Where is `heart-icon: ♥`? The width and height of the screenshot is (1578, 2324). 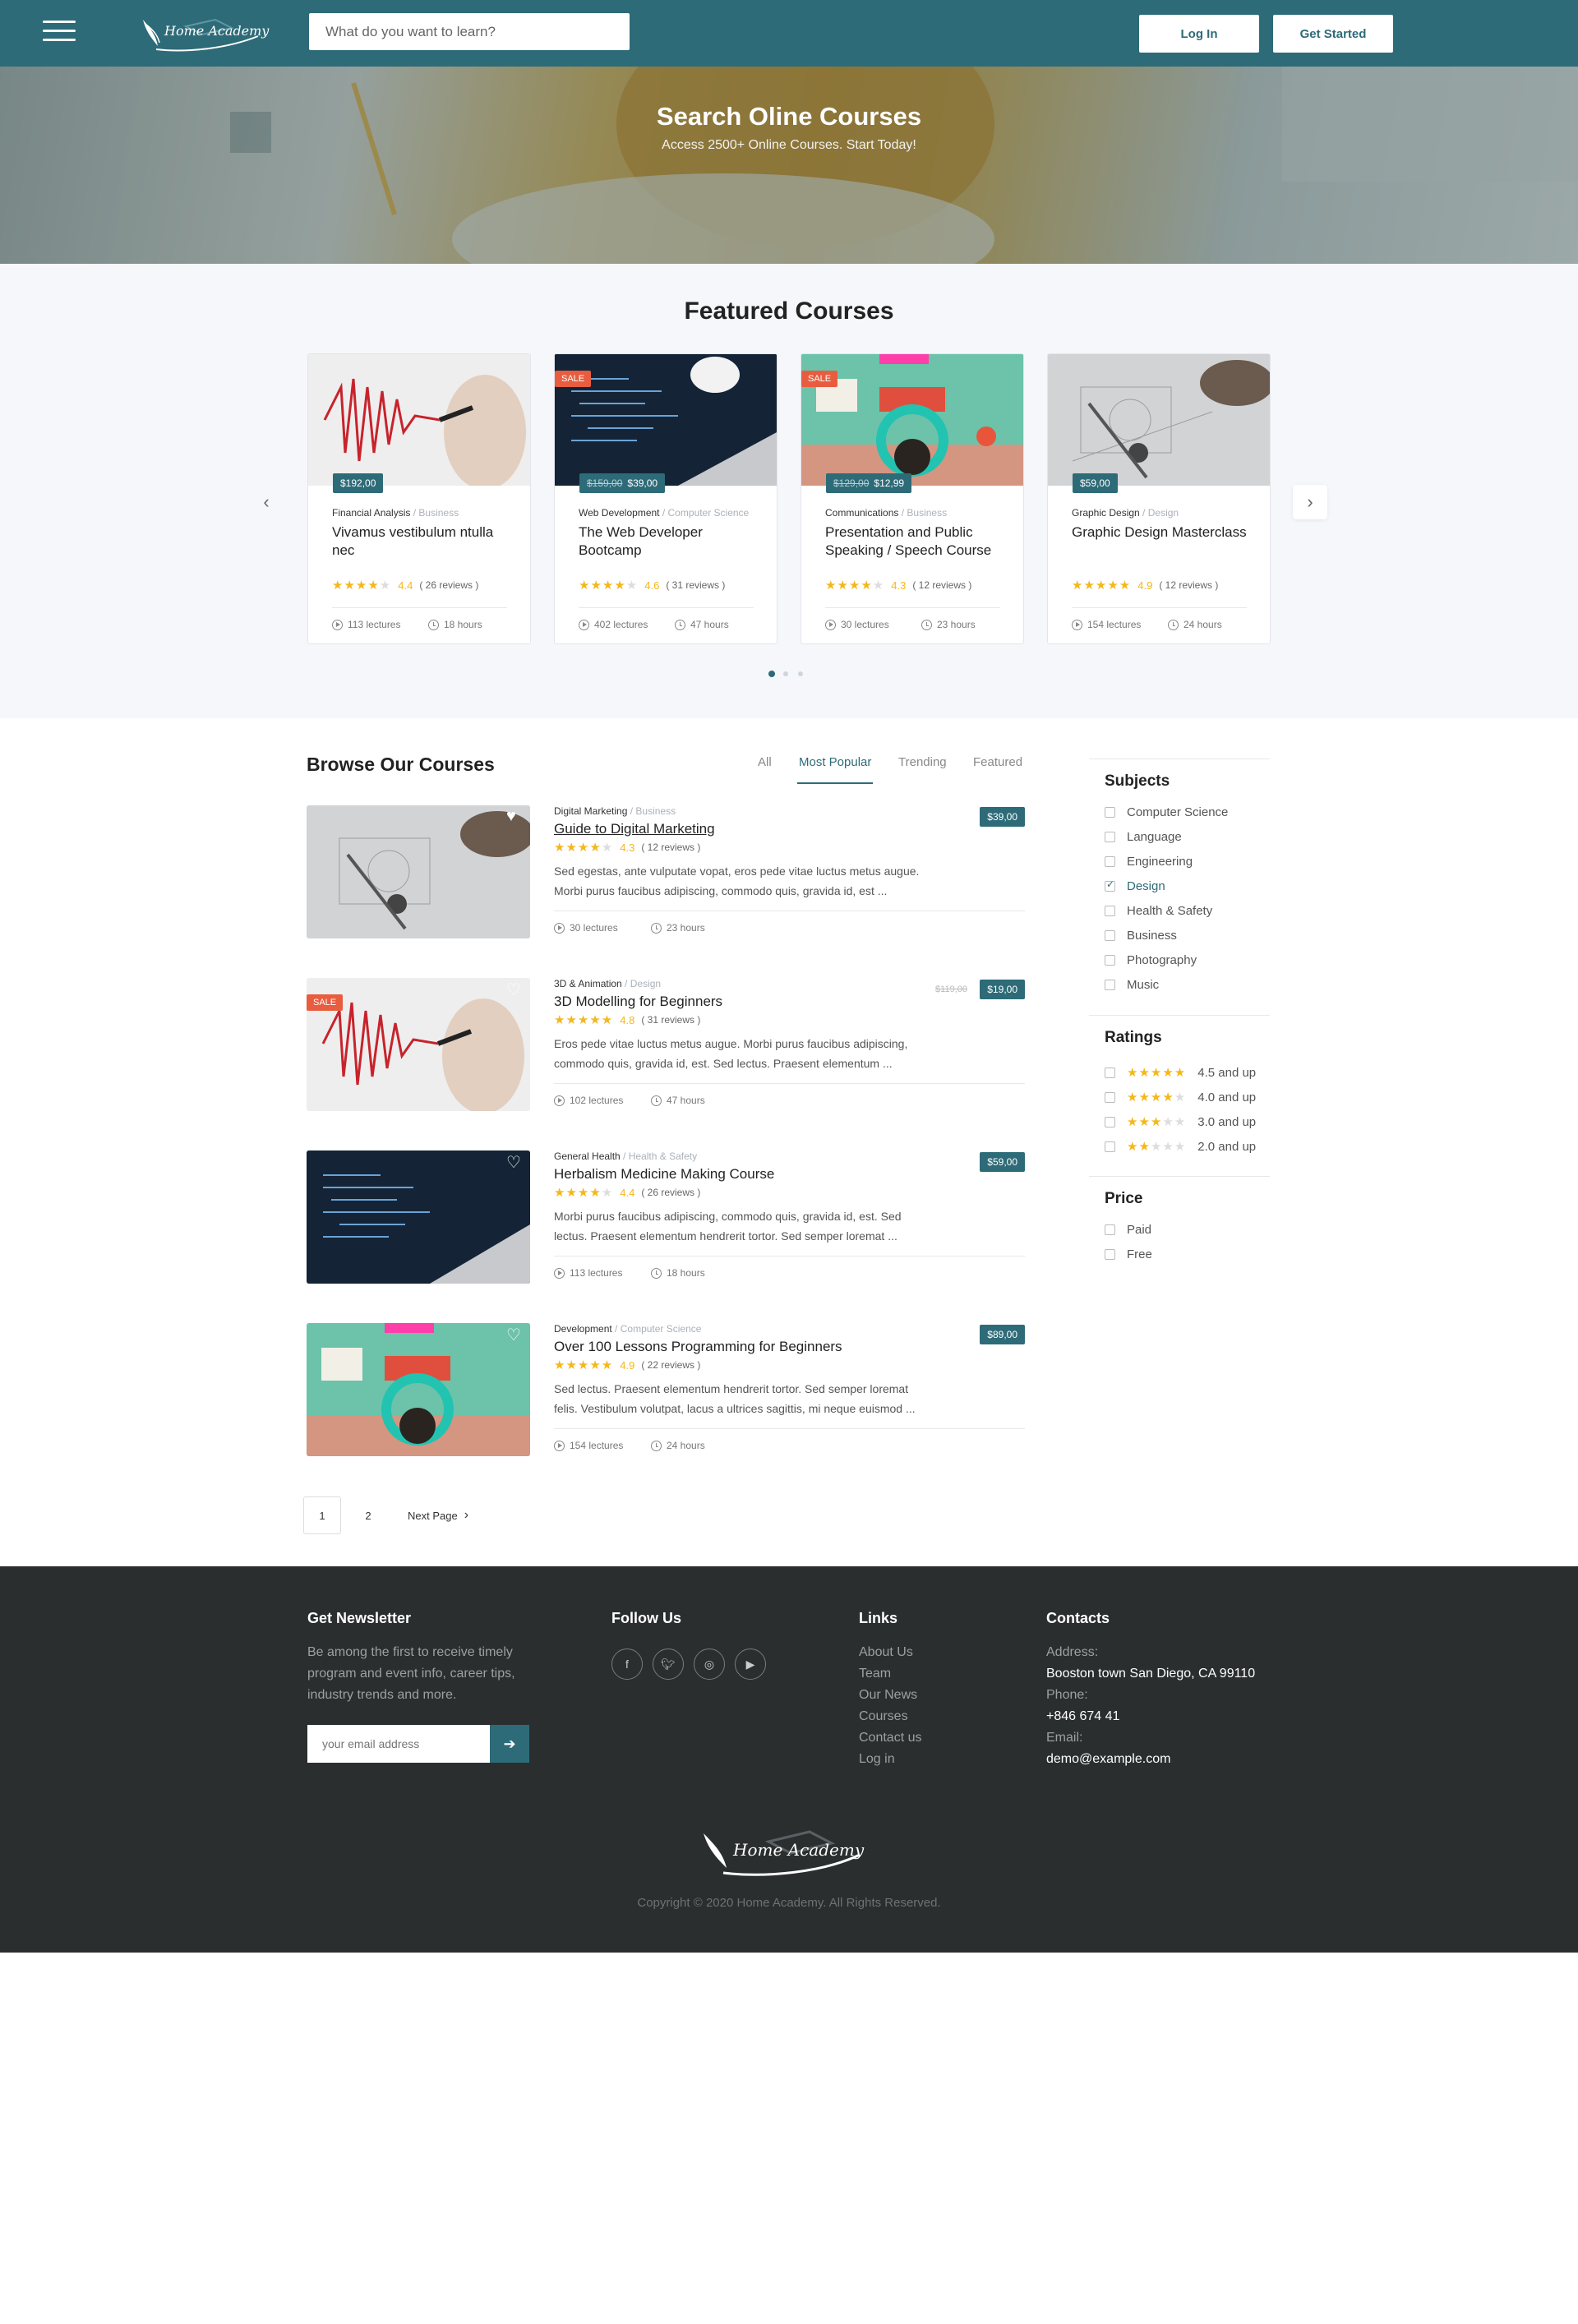 heart-icon: ♥ is located at coordinates (511, 816).